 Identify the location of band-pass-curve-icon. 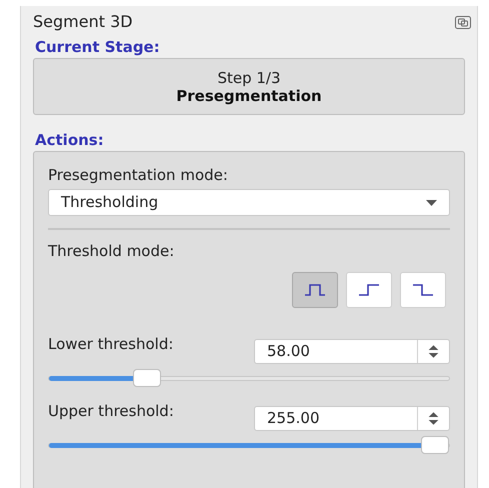
(315, 290).